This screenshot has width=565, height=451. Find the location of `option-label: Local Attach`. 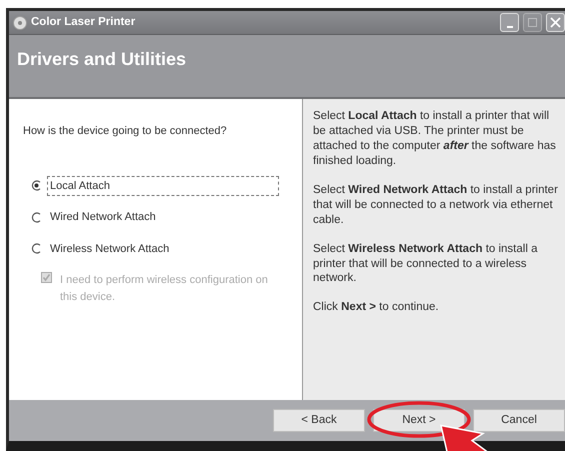

option-label: Local Attach is located at coordinates (163, 186).